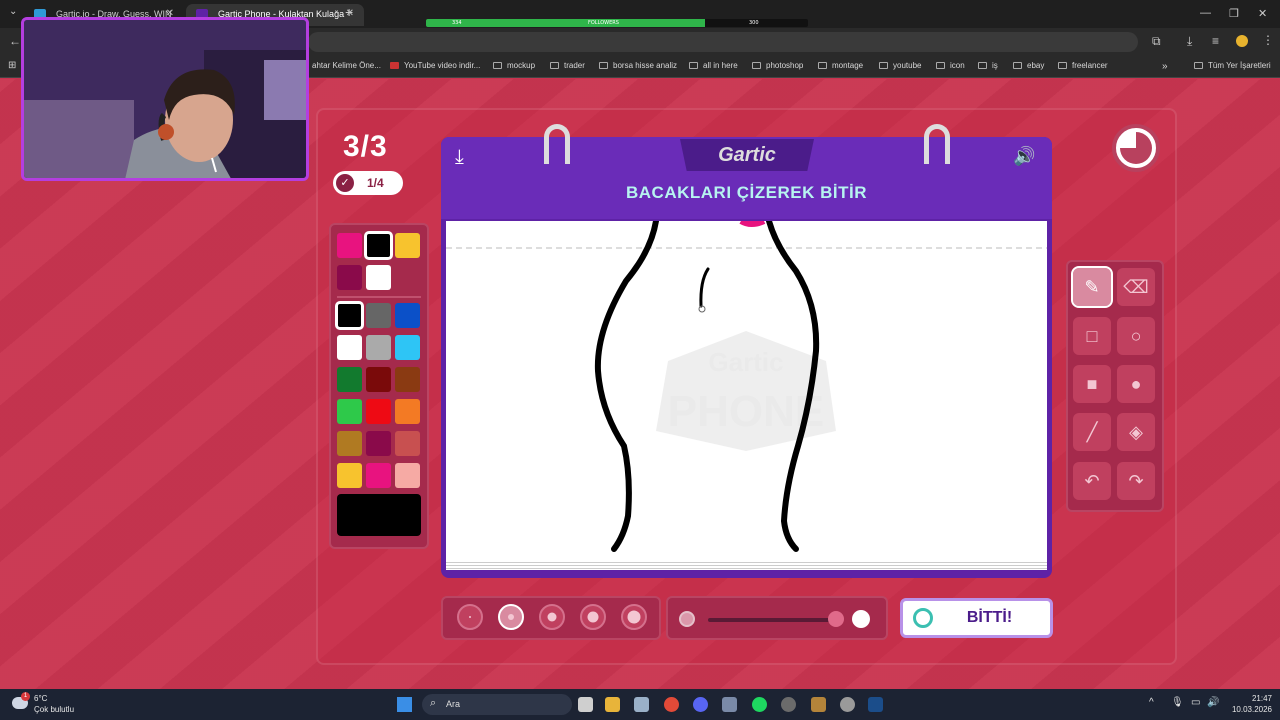 This screenshot has width=1280, height=720. What do you see at coordinates (788, 704) in the screenshot?
I see `obs-icon` at bounding box center [788, 704].